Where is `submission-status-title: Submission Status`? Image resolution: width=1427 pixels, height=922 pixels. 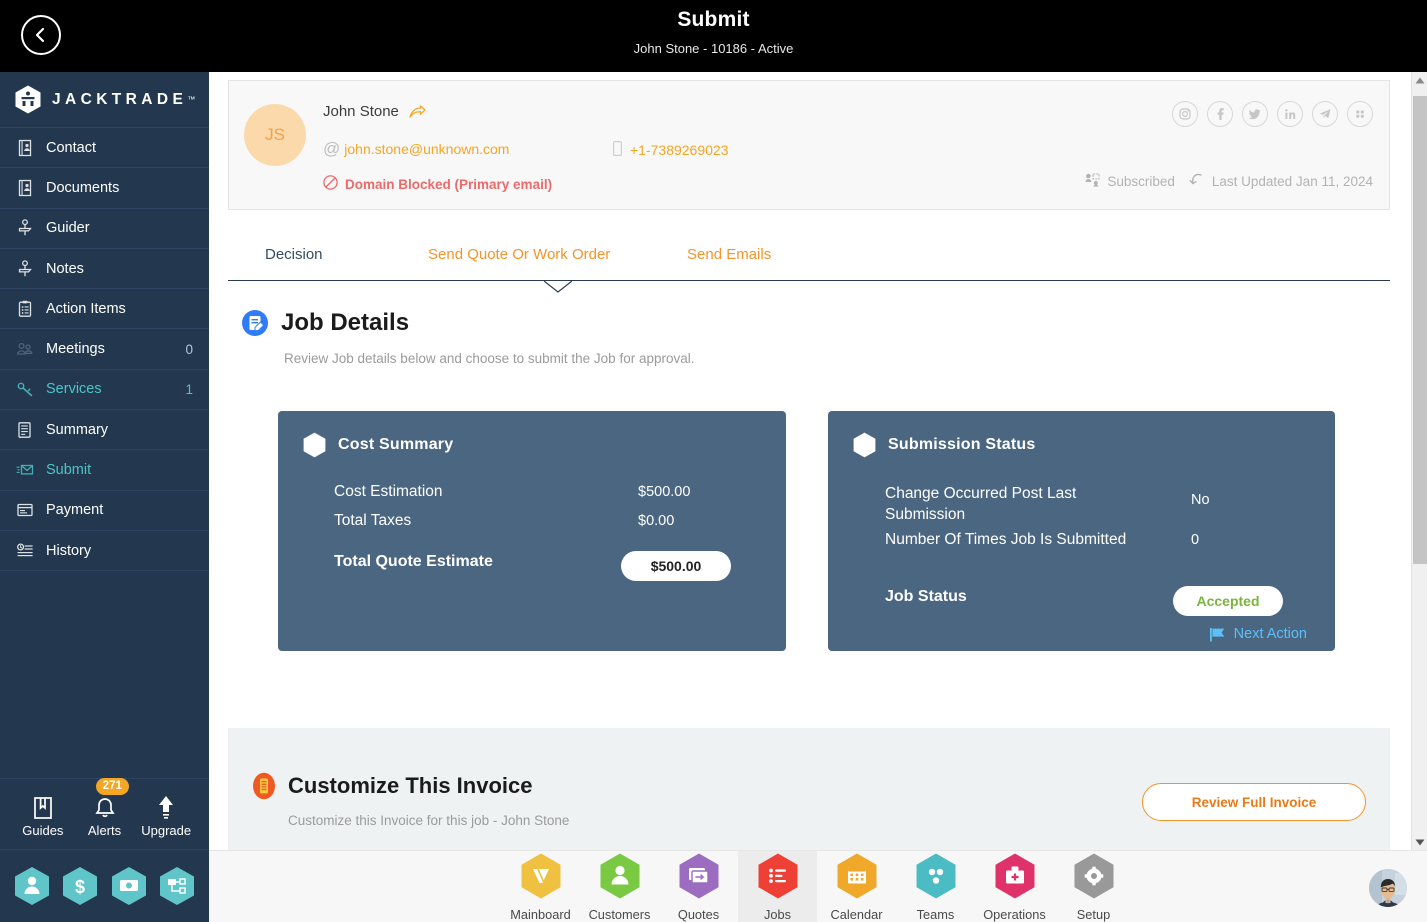
submission-status-title: Submission Status is located at coordinates (962, 444).